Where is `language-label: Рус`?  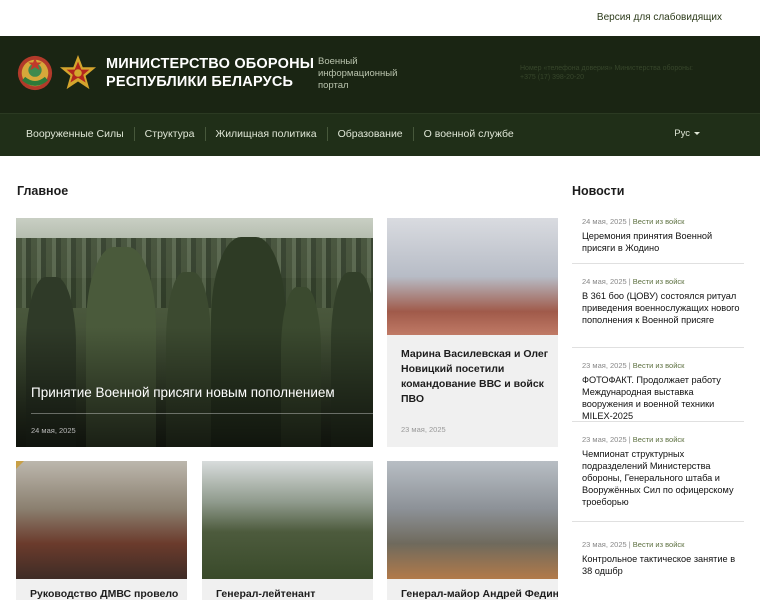
language-label: Рус is located at coordinates (682, 133).